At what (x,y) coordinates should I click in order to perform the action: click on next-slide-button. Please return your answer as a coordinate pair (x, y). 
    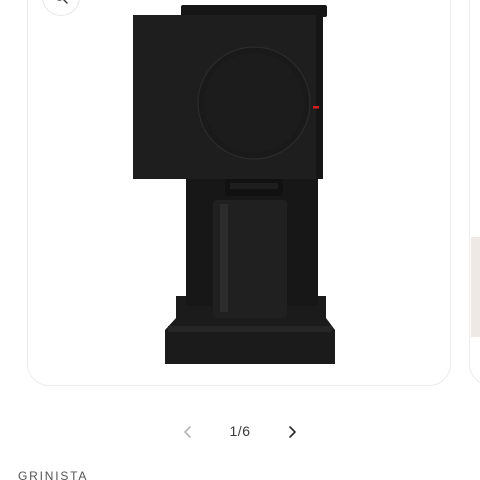
    Looking at the image, I should click on (292, 432).